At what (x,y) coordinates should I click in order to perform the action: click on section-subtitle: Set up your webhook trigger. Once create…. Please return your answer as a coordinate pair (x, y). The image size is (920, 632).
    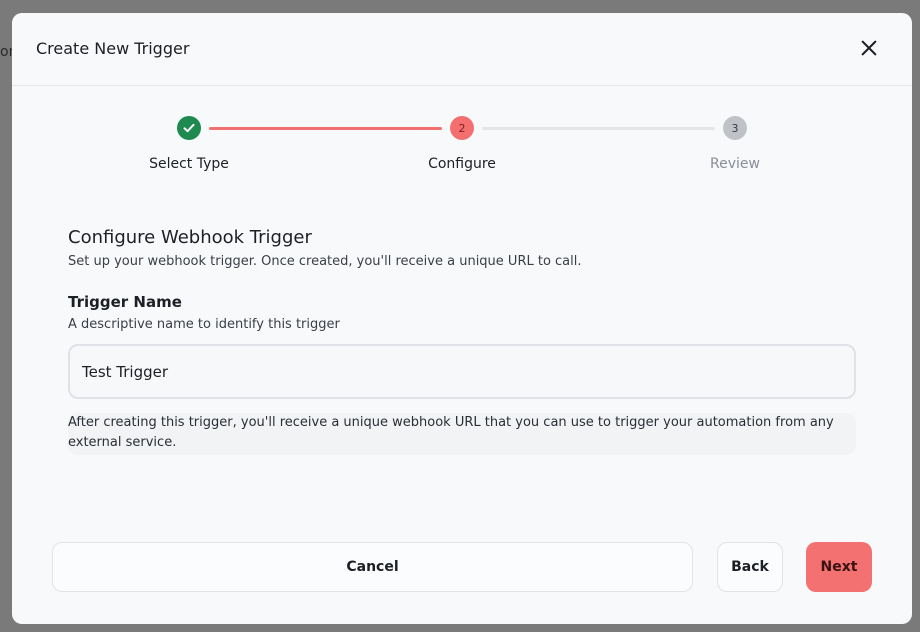
    Looking at the image, I should click on (325, 261).